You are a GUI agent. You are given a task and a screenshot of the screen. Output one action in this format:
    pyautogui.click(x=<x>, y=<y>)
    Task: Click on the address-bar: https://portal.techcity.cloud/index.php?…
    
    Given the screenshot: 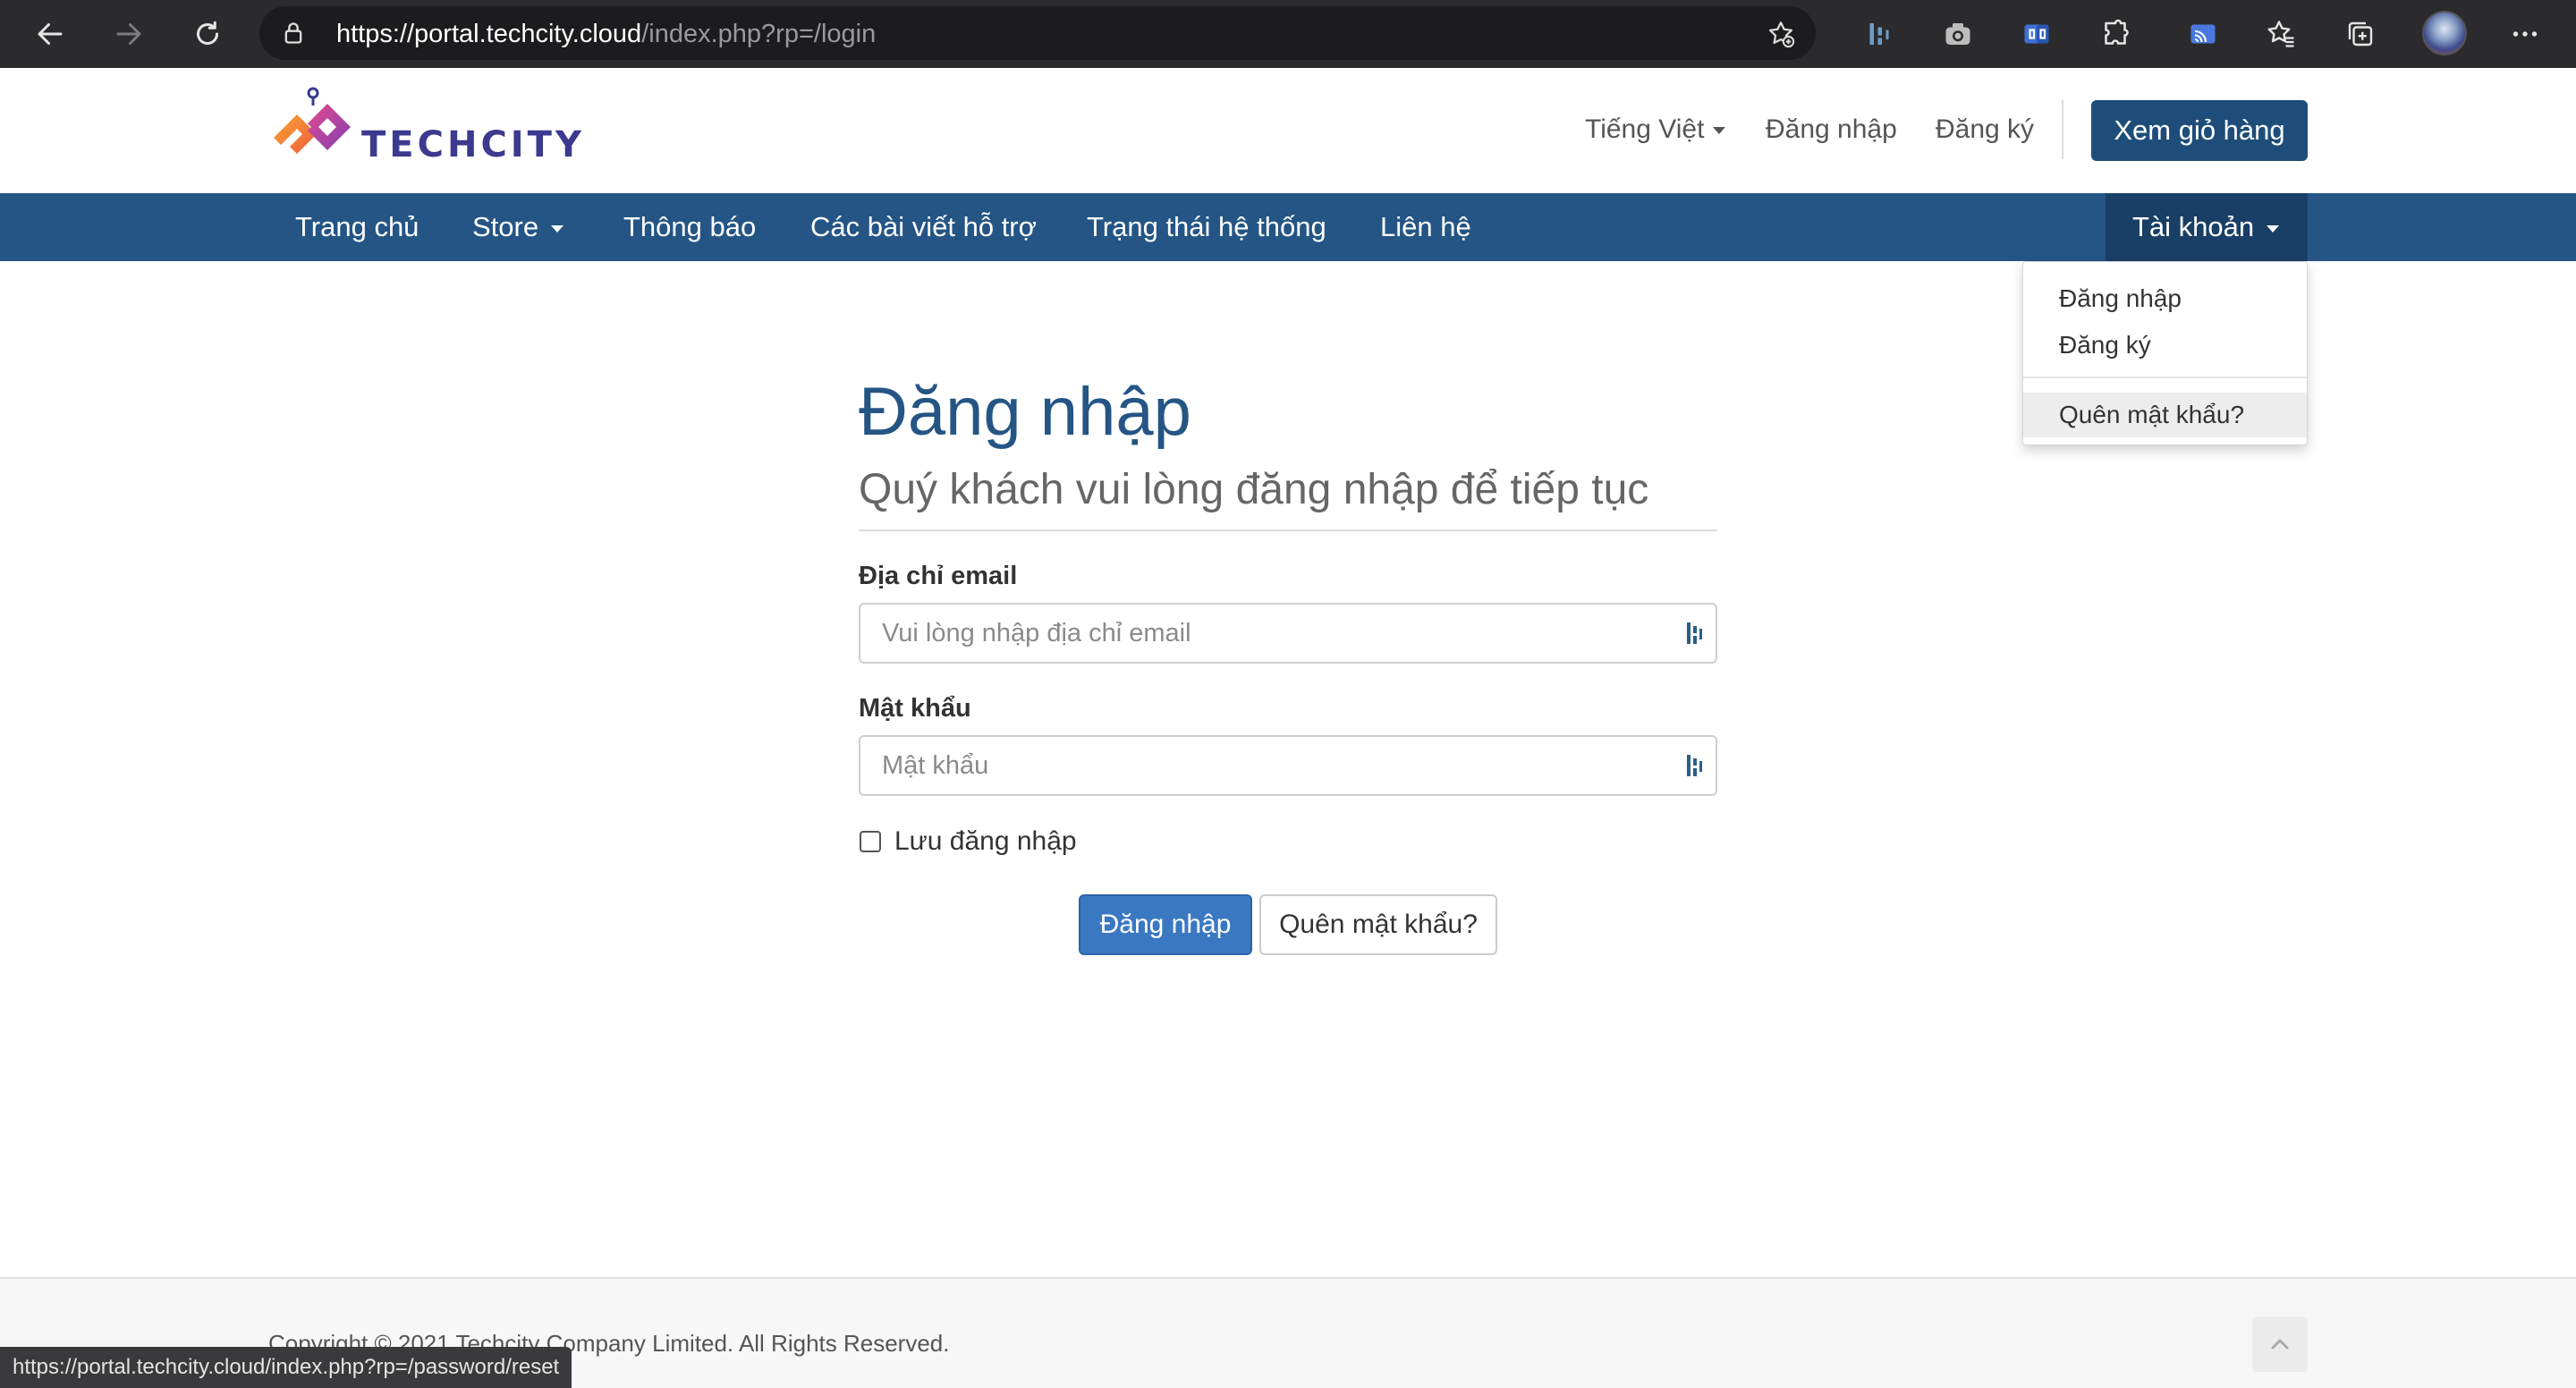 What is the action you would take?
    pyautogui.click(x=1037, y=33)
    